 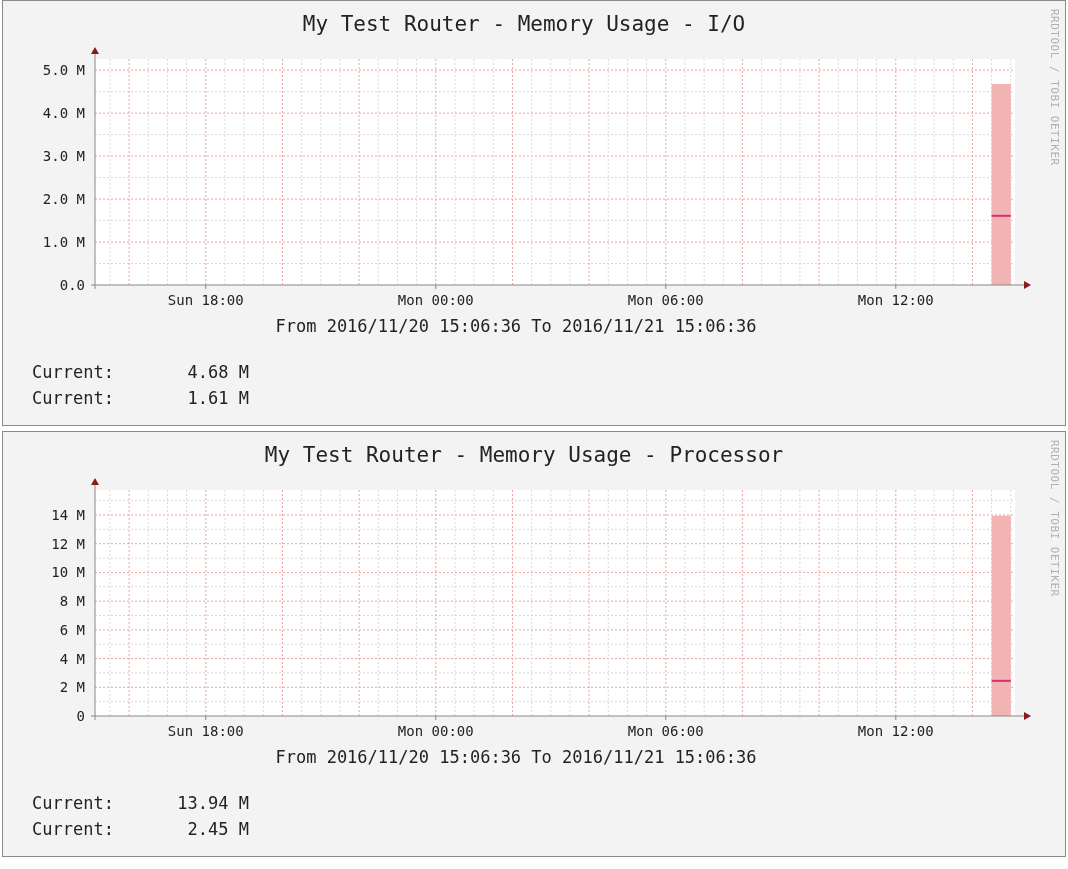 What do you see at coordinates (68, 515) in the screenshot?
I see `axis-label: 14 M` at bounding box center [68, 515].